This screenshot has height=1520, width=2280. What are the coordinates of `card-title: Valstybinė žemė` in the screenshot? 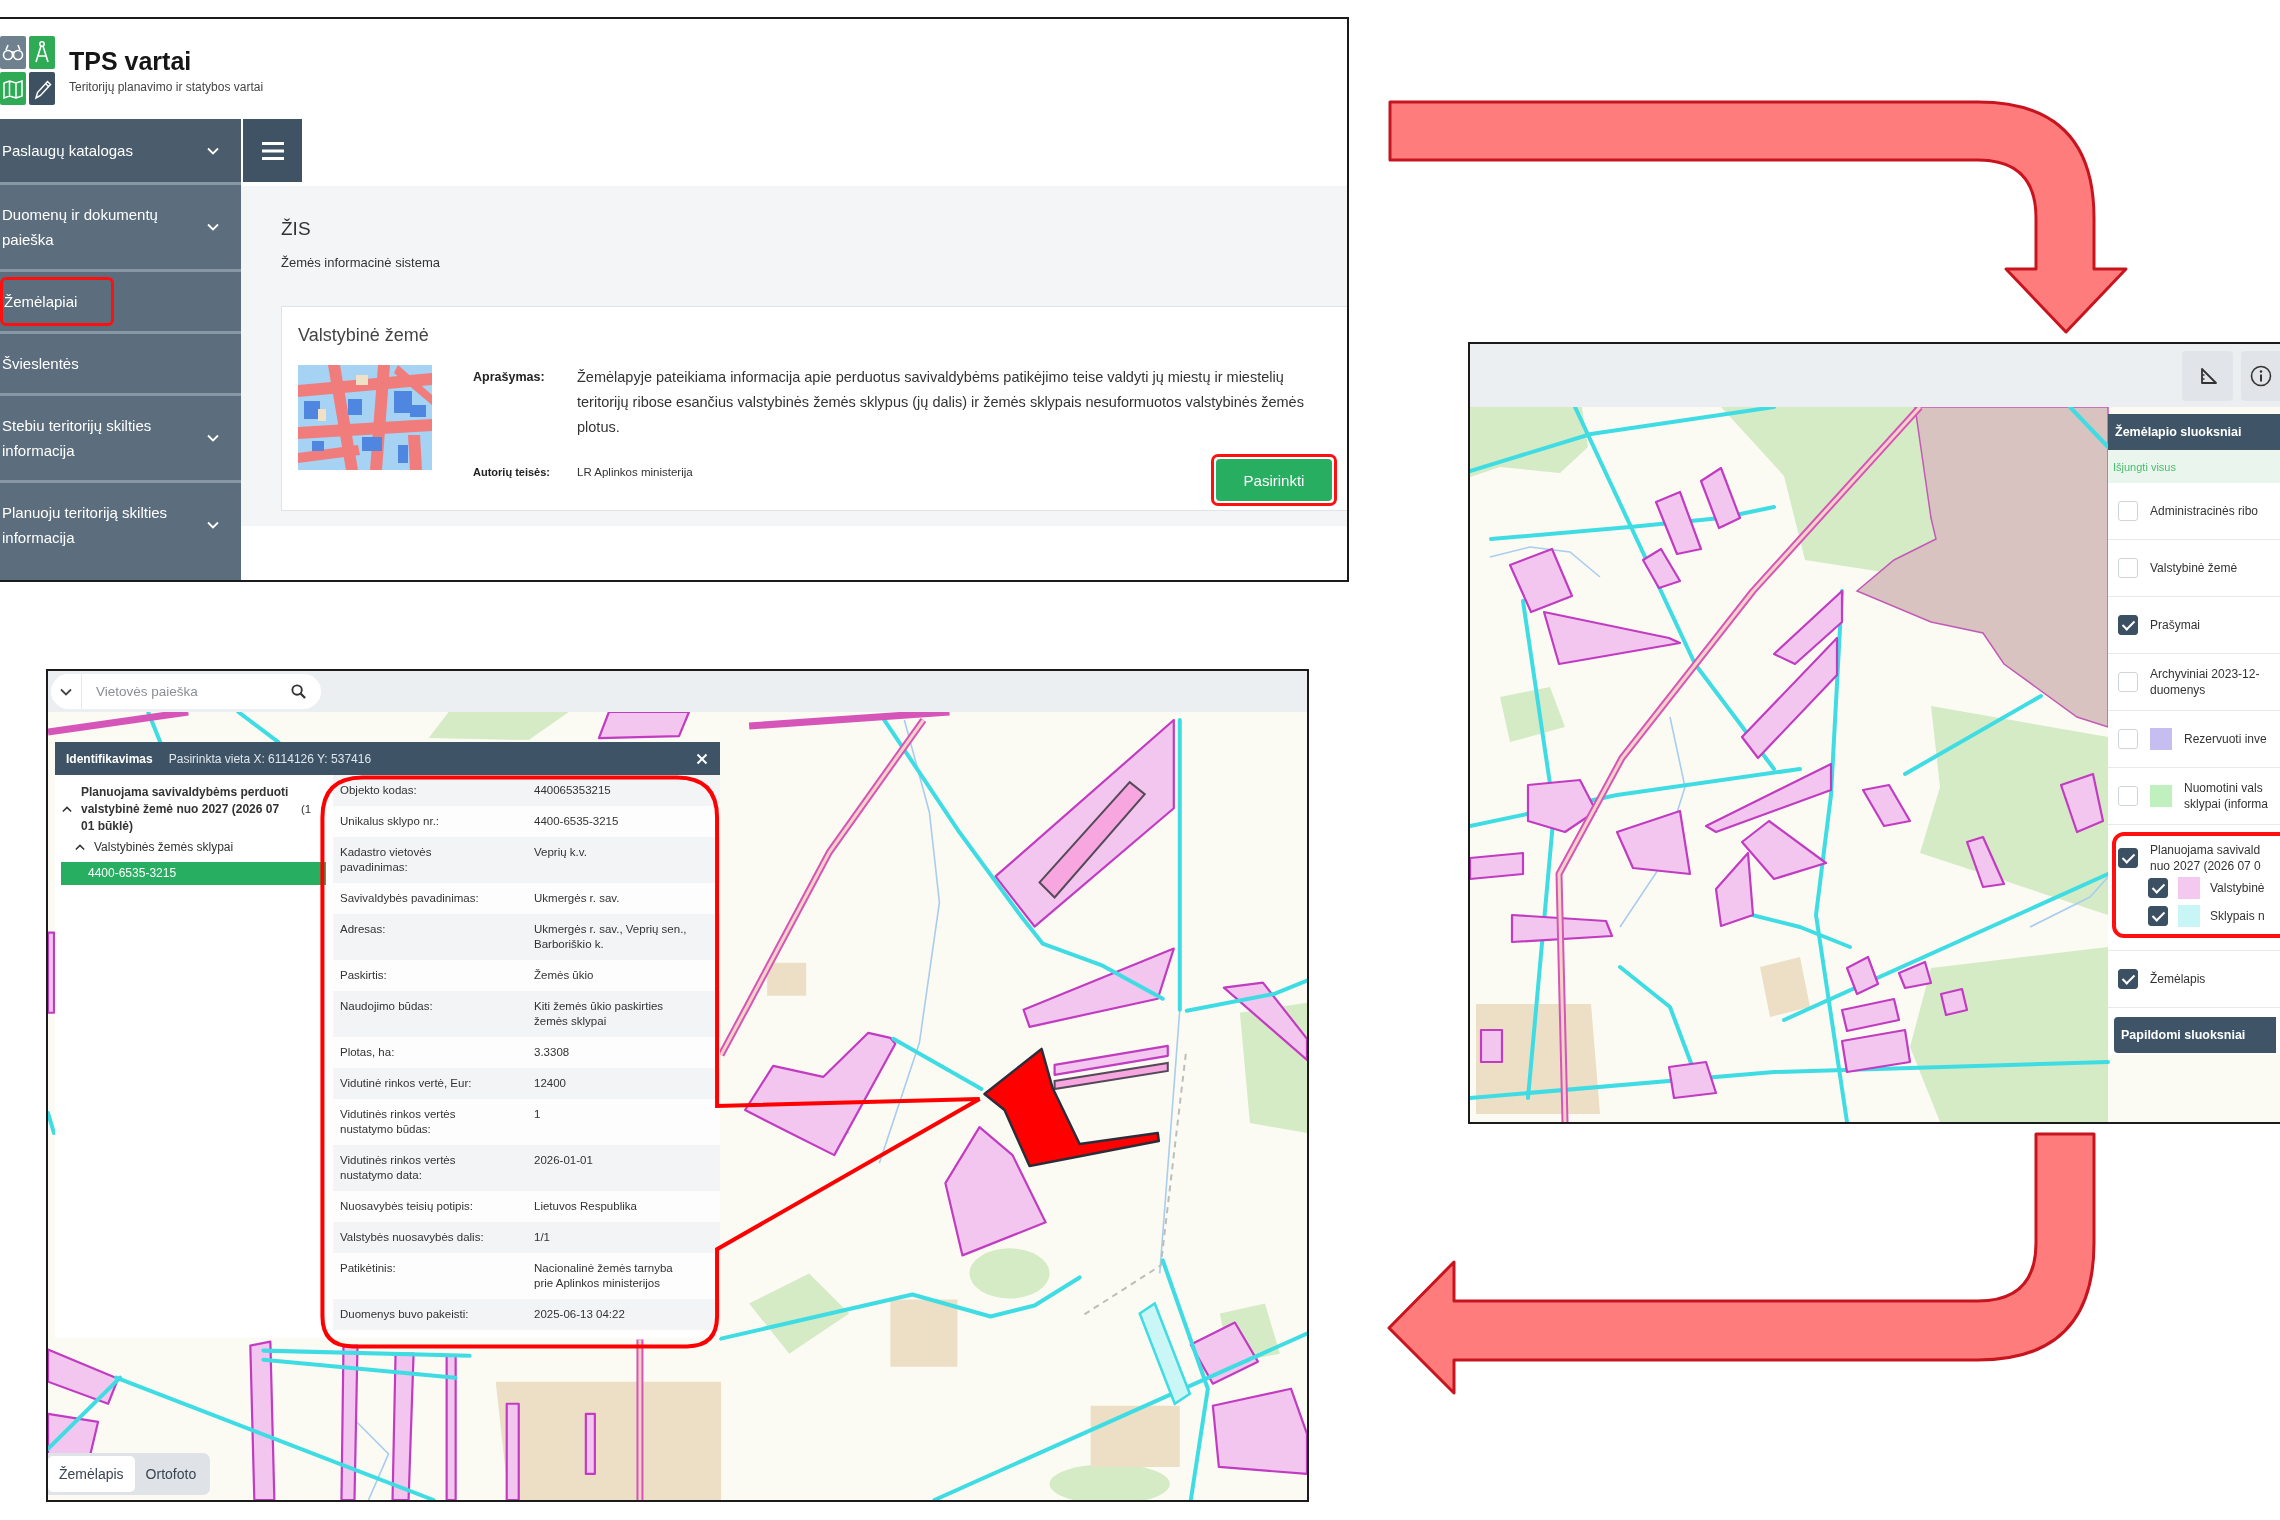 It's located at (364, 335).